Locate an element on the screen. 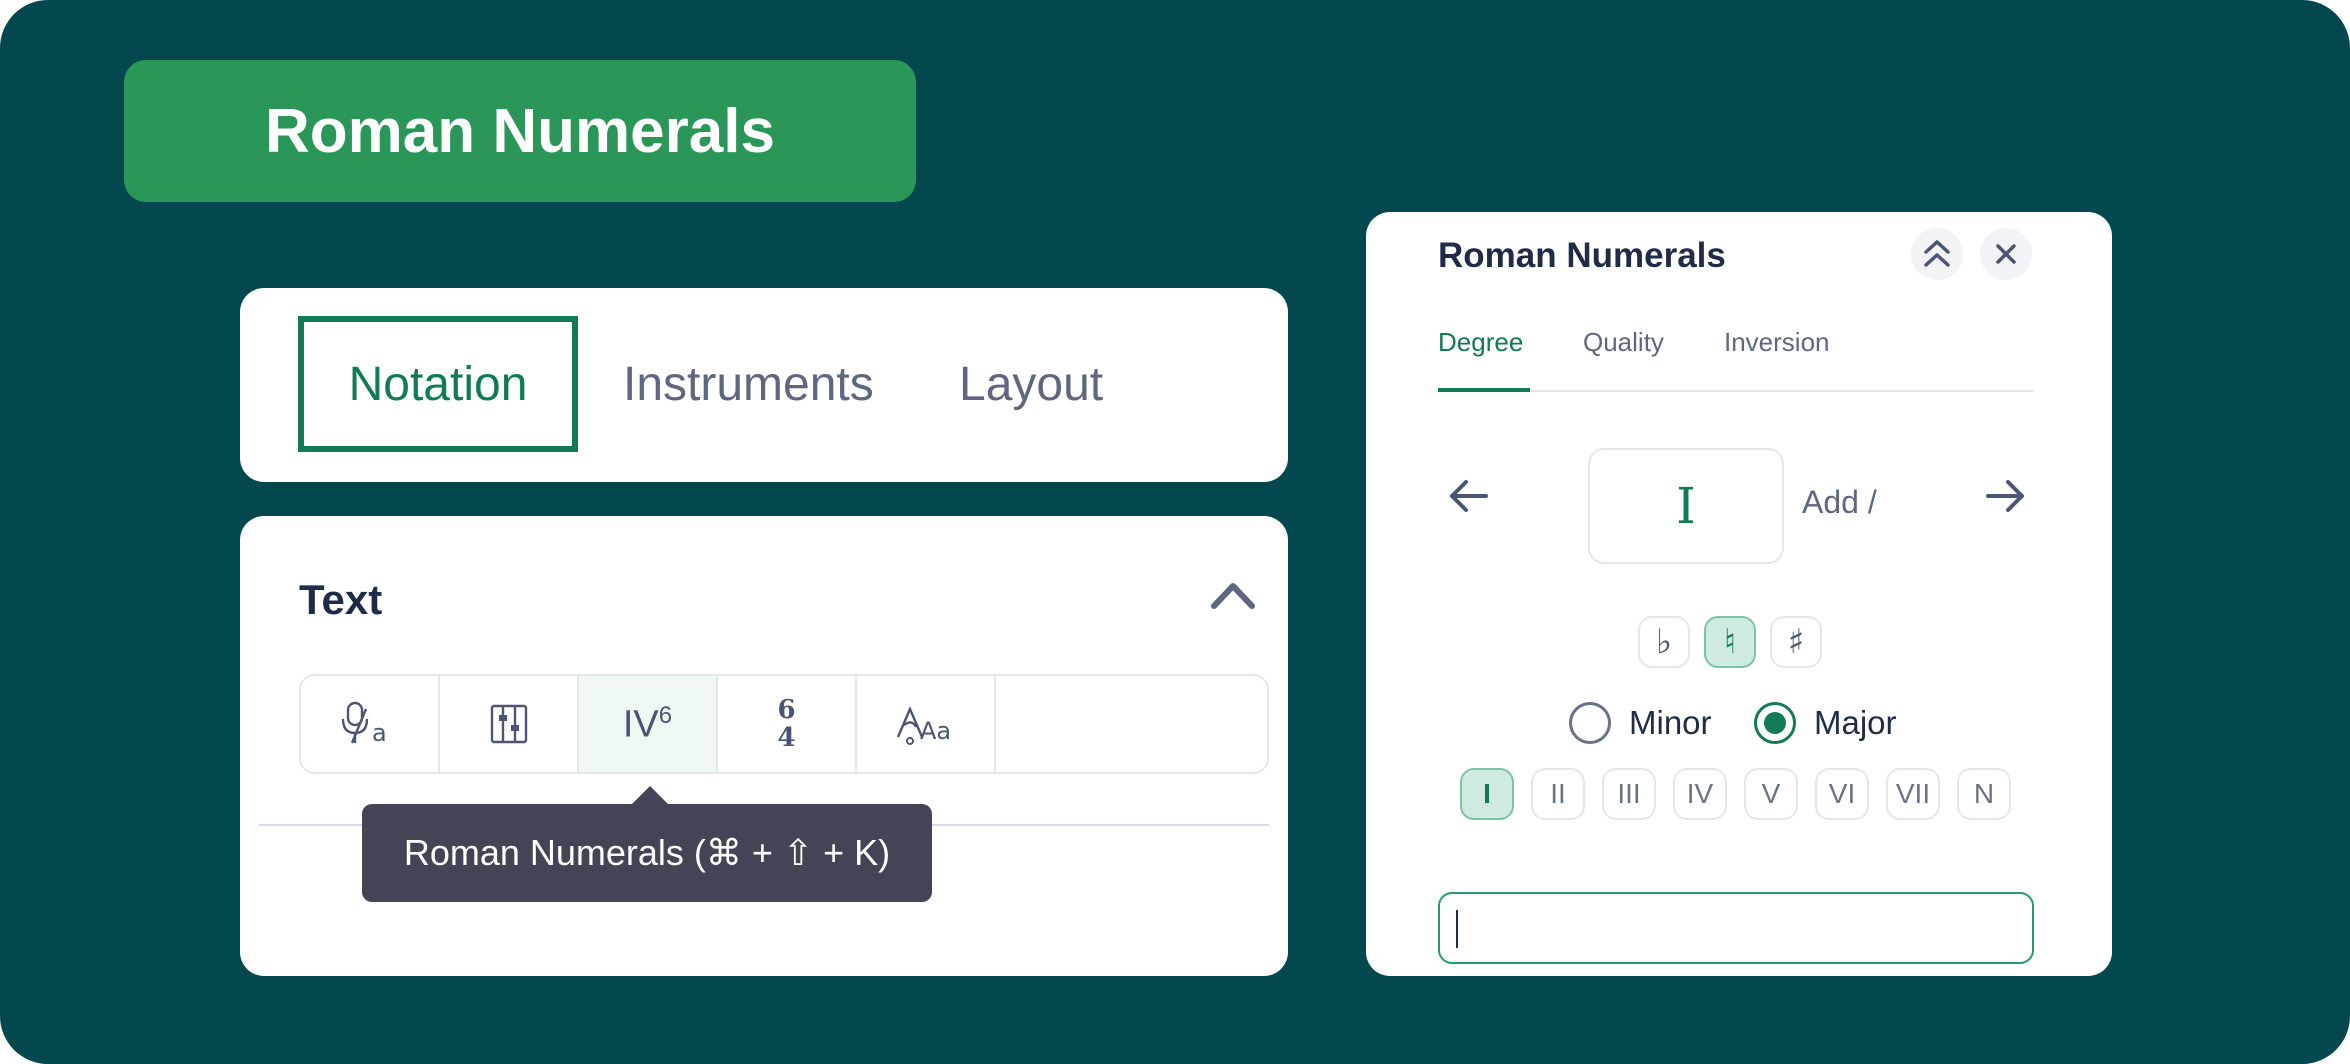  chord-frame-icon is located at coordinates (508, 724).